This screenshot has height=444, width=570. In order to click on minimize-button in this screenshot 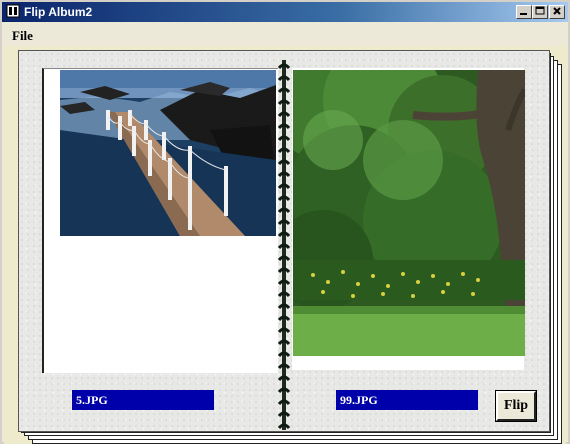, I will do `click(524, 12)`.